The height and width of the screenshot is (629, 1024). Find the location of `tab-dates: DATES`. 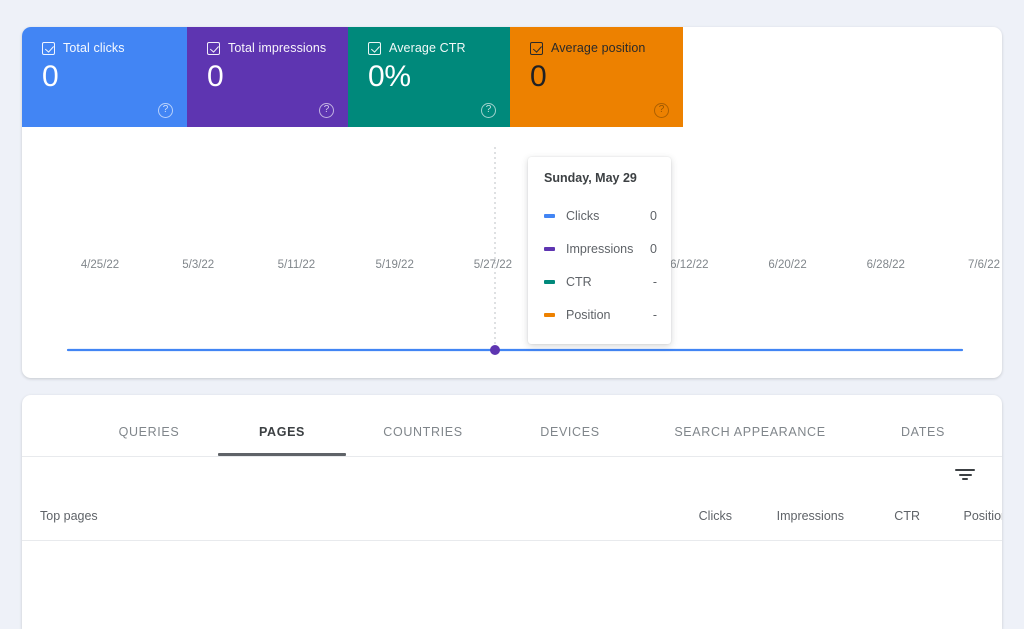

tab-dates: DATES is located at coordinates (923, 432).